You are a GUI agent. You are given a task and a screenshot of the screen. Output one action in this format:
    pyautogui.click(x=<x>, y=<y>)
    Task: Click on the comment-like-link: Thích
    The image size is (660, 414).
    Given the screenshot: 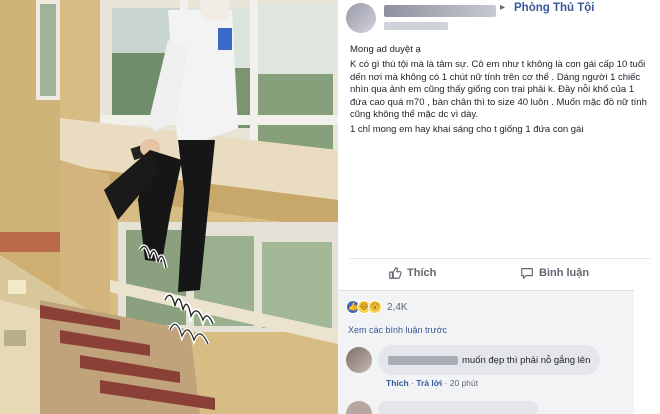 What is the action you would take?
    pyautogui.click(x=397, y=383)
    